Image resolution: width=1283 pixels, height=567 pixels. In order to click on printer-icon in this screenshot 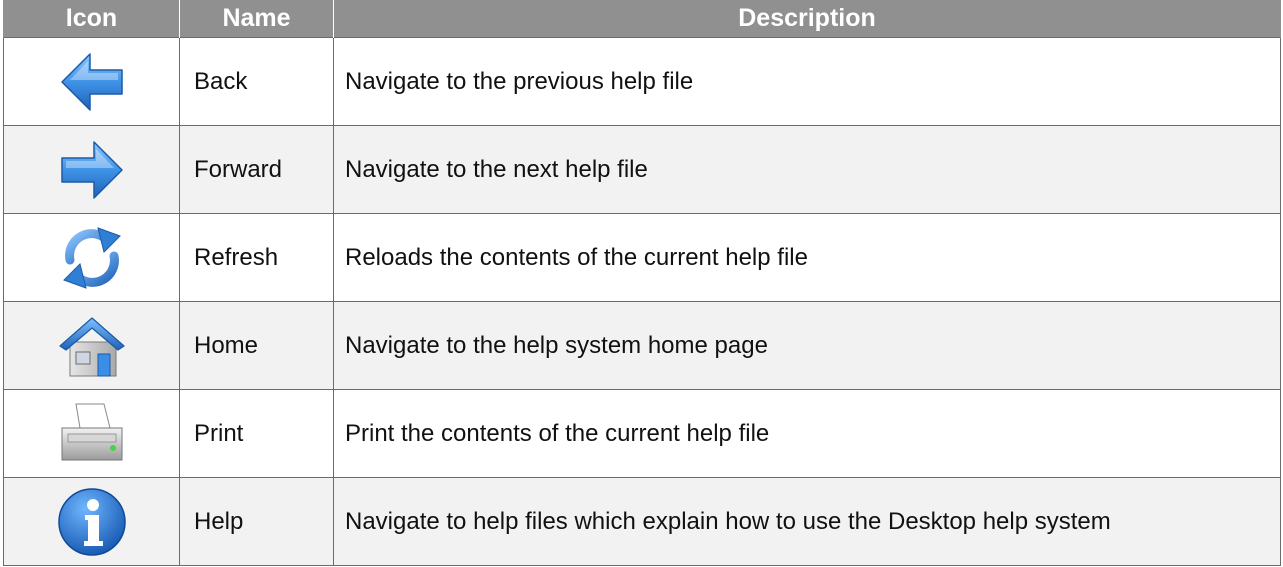, I will do `click(92, 434)`.